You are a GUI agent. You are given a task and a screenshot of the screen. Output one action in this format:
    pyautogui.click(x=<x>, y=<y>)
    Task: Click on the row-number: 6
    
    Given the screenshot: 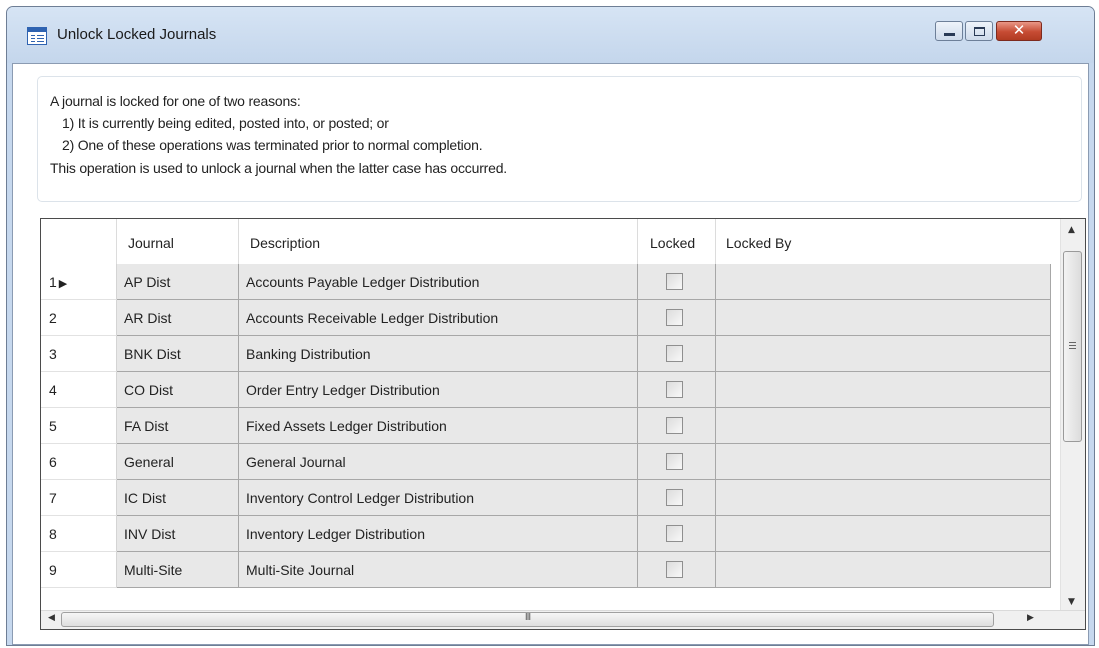 What is the action you would take?
    pyautogui.click(x=53, y=462)
    